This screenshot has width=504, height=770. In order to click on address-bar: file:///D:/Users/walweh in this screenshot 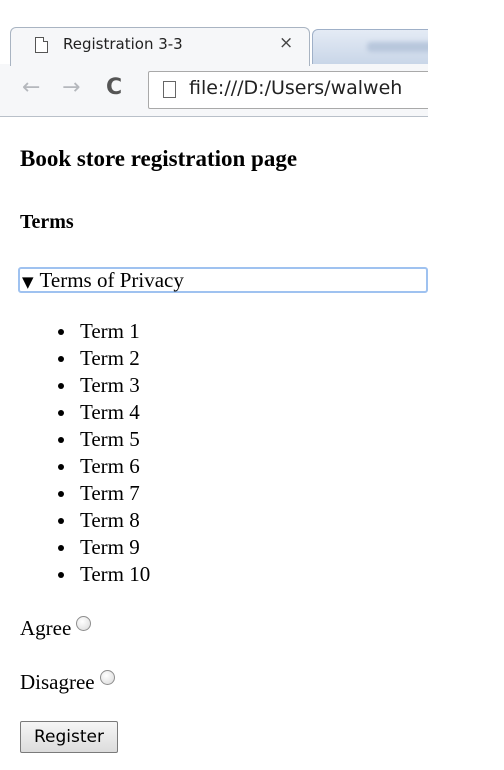, I will do `click(288, 90)`.